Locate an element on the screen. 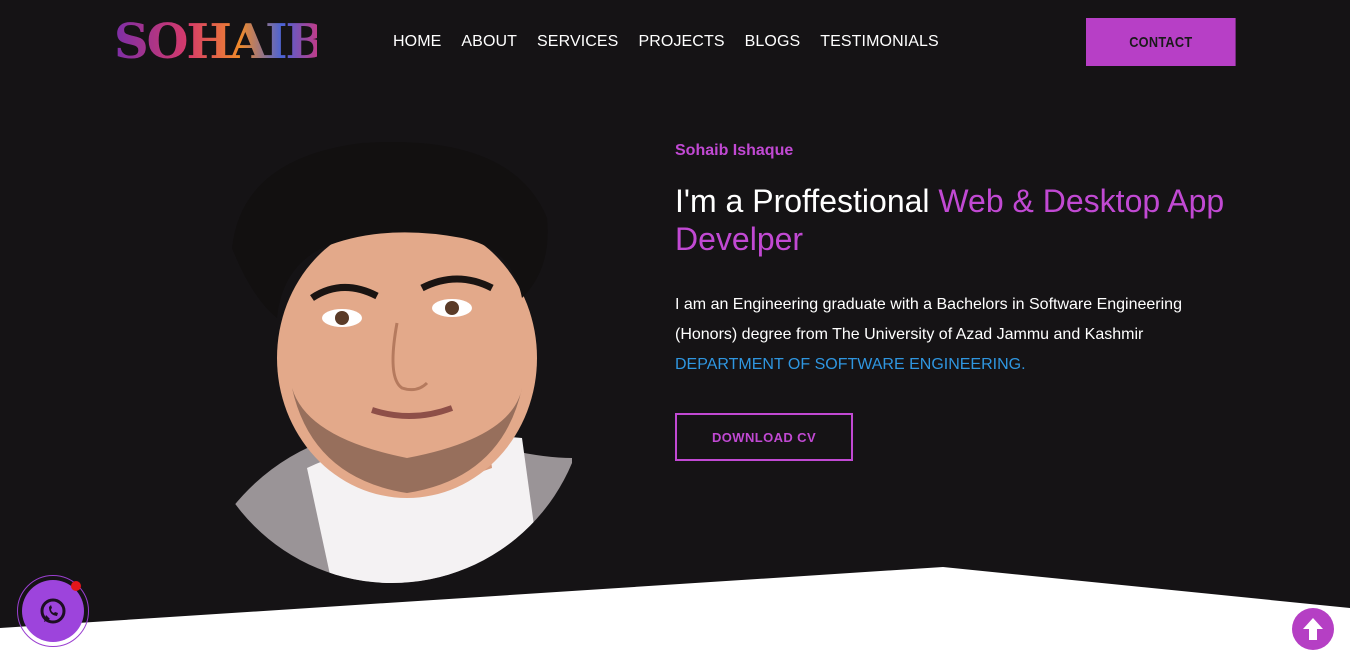 The height and width of the screenshot is (664, 1350). brand-logo: SOHAIB is located at coordinates (214, 39).